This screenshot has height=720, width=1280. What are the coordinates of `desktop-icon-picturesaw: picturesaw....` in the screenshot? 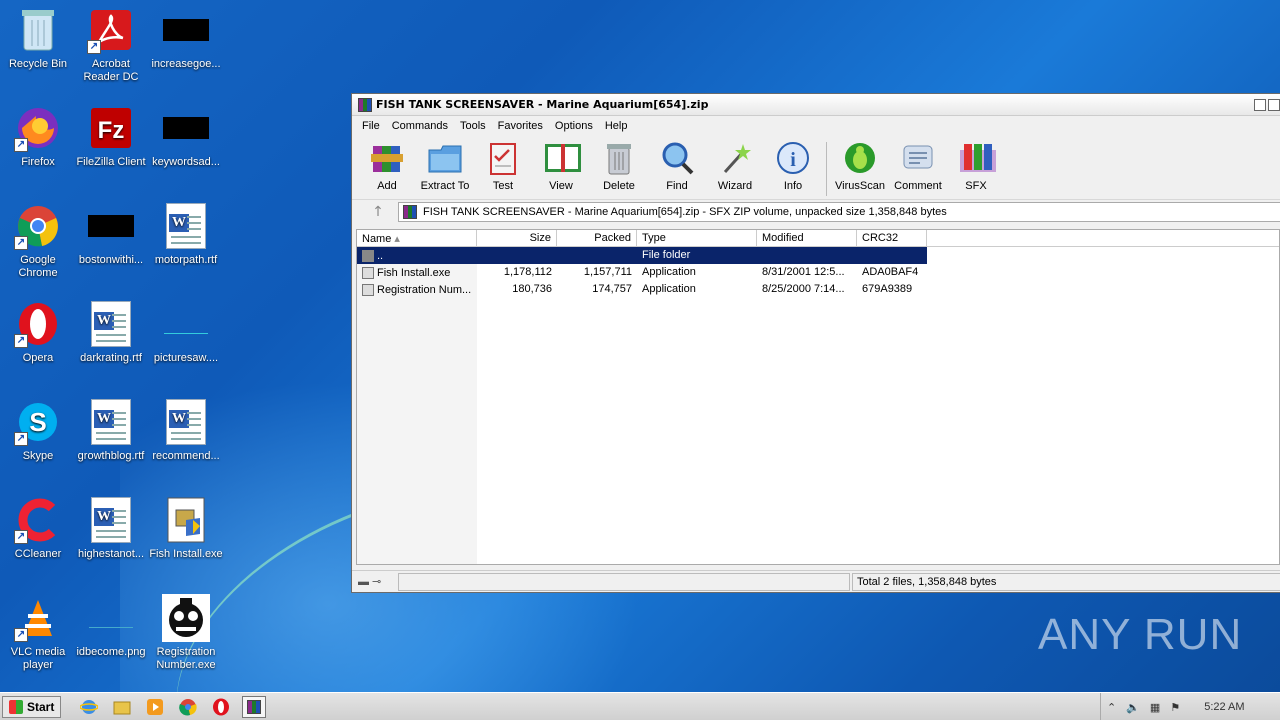 It's located at (186, 332).